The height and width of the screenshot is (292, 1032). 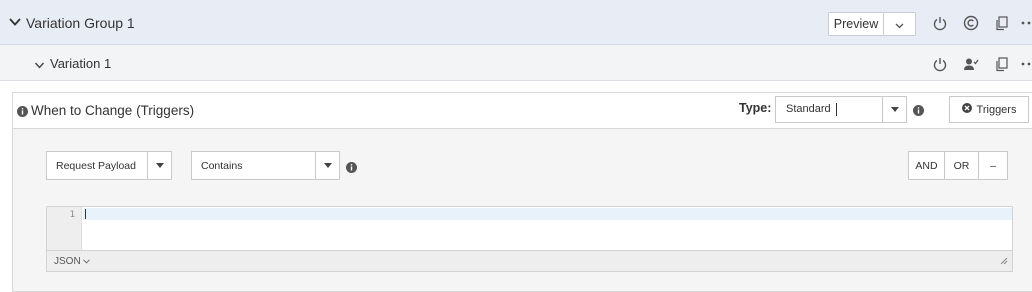 What do you see at coordinates (96, 166) in the screenshot?
I see `field-select-value: Request Payload` at bounding box center [96, 166].